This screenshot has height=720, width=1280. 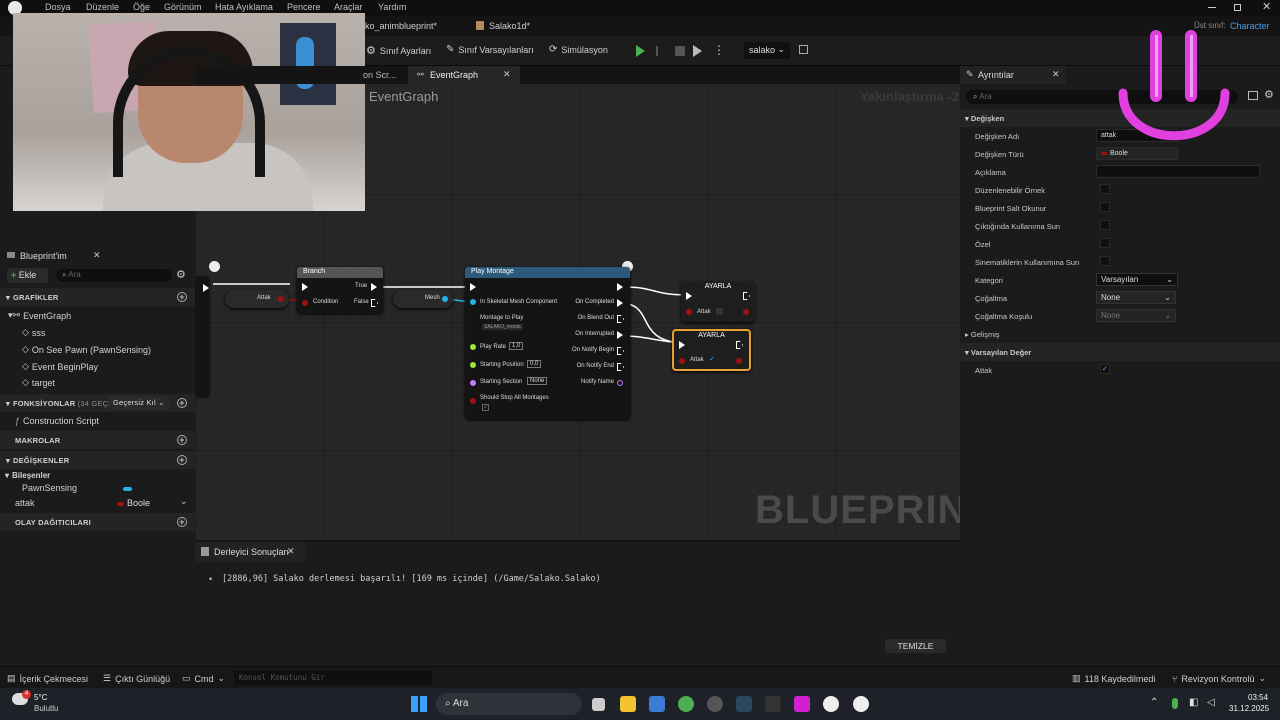 What do you see at coordinates (182, 403) in the screenshot?
I see `add-function-icon: +` at bounding box center [182, 403].